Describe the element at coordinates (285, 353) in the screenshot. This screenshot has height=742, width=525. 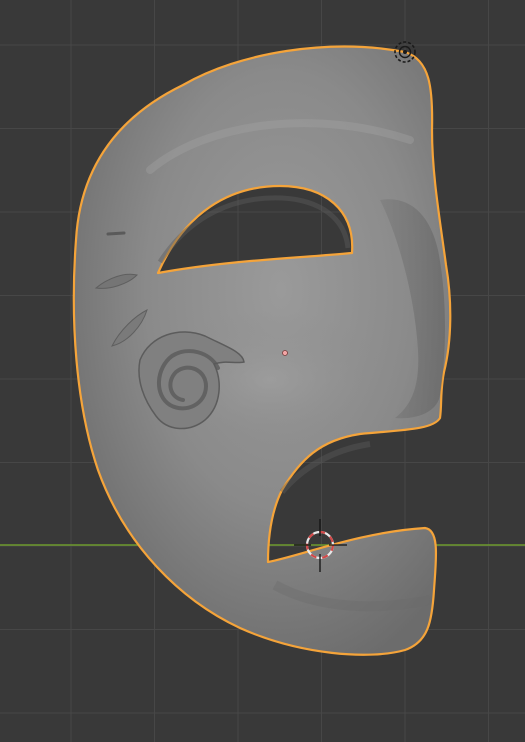
I see `object-origin-point` at that location.